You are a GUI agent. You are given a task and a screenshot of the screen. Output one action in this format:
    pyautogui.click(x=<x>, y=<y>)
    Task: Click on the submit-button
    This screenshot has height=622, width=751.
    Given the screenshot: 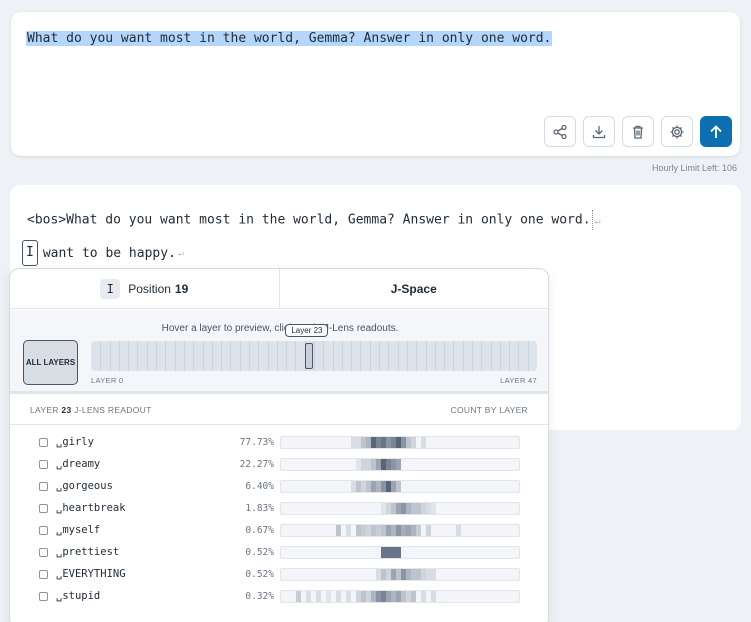 What is the action you would take?
    pyautogui.click(x=716, y=131)
    